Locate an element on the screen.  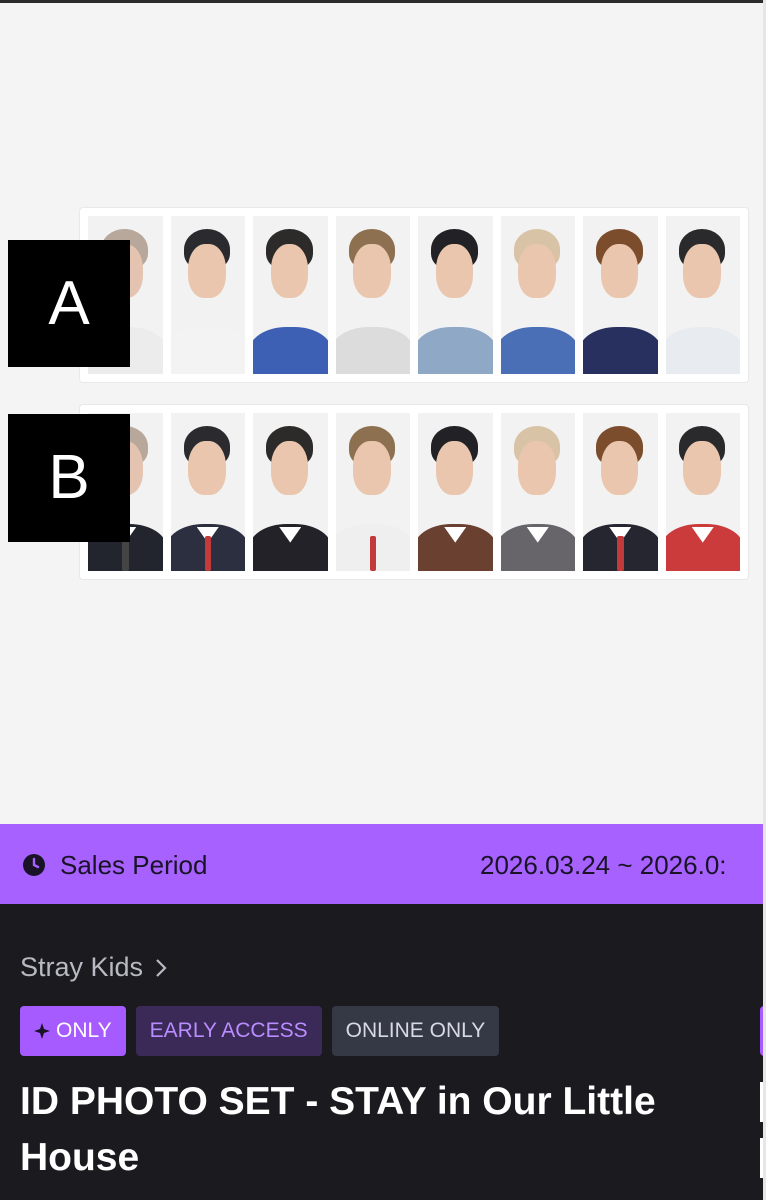
early-access-badge: EARLY ACCESS is located at coordinates (228, 1031).